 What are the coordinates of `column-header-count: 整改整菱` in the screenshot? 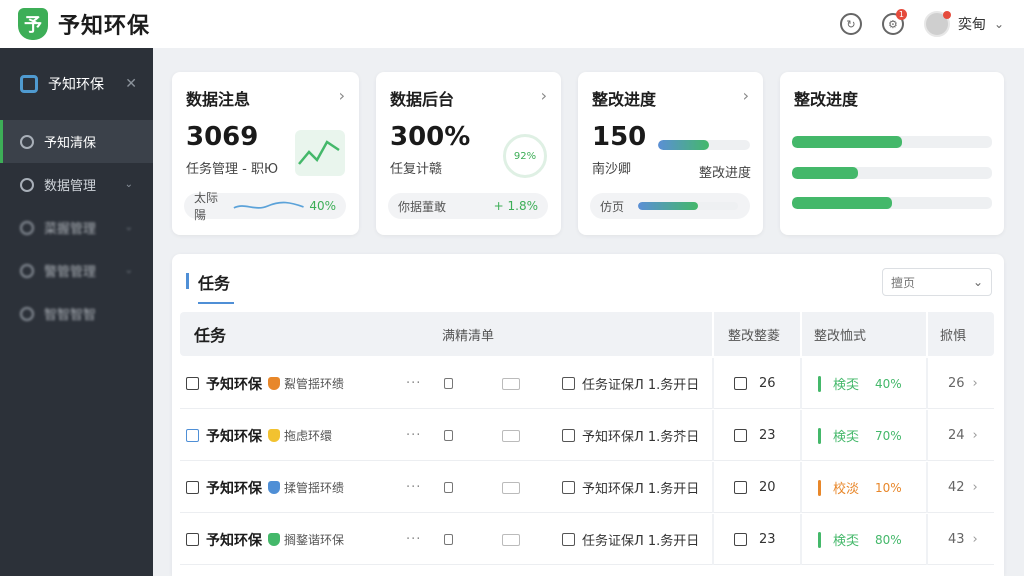 It's located at (754, 334).